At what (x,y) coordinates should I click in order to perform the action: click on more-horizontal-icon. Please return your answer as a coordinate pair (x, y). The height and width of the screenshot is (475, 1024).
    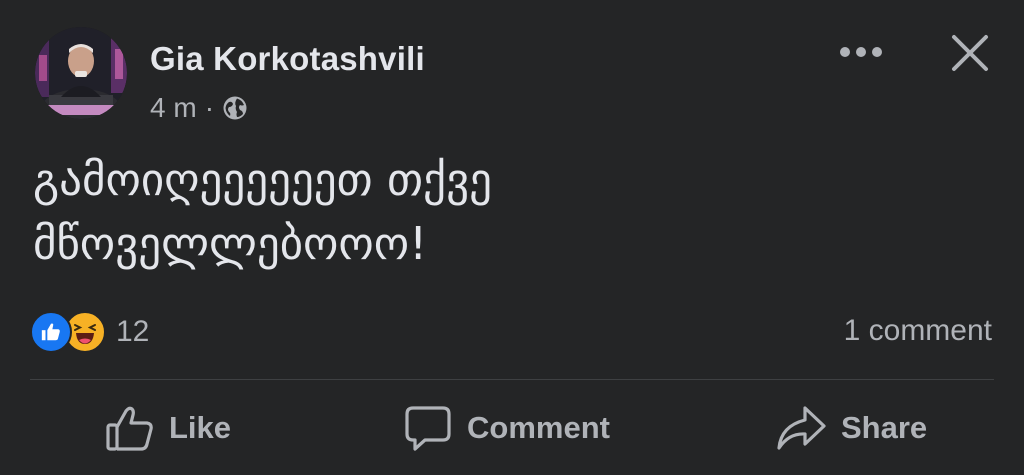
    Looking at the image, I should click on (861, 52).